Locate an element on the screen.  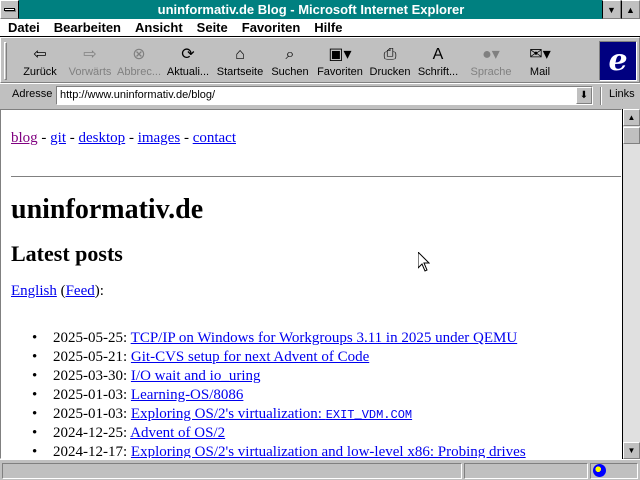
post-link-text: Exploring OS/2's virtualization: is located at coordinates (228, 414).